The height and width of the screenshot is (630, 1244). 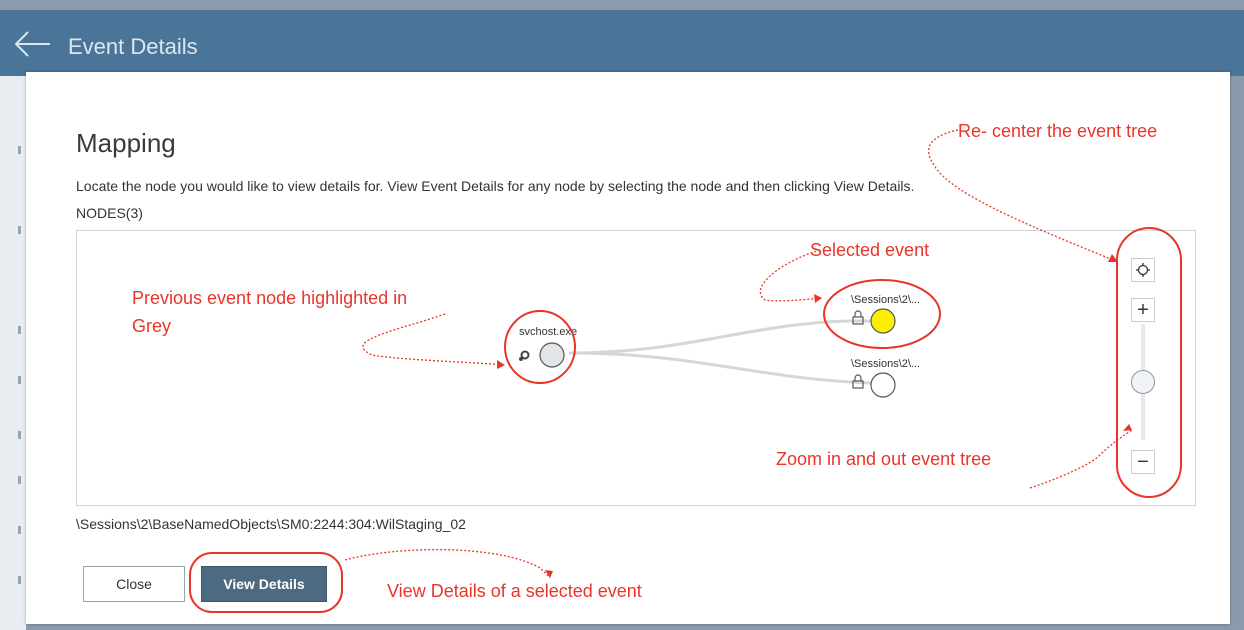 I want to click on annotation-view-details: View Details of a selected event, so click(x=514, y=591).